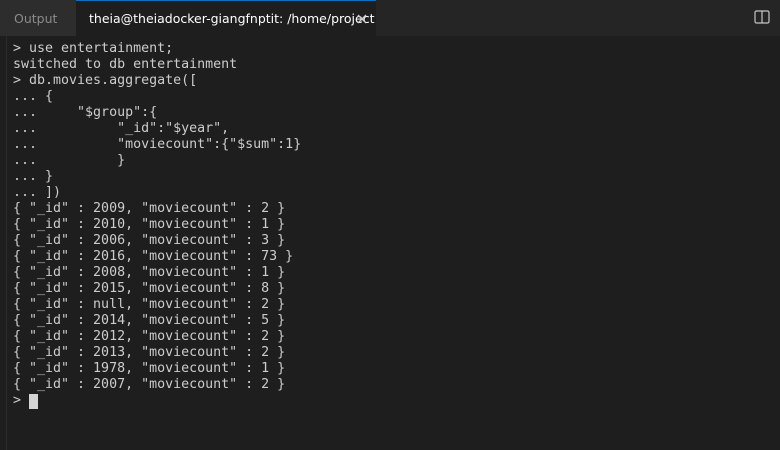  Describe the element at coordinates (17, 400) in the screenshot. I see `prompt-symbol: >` at that location.